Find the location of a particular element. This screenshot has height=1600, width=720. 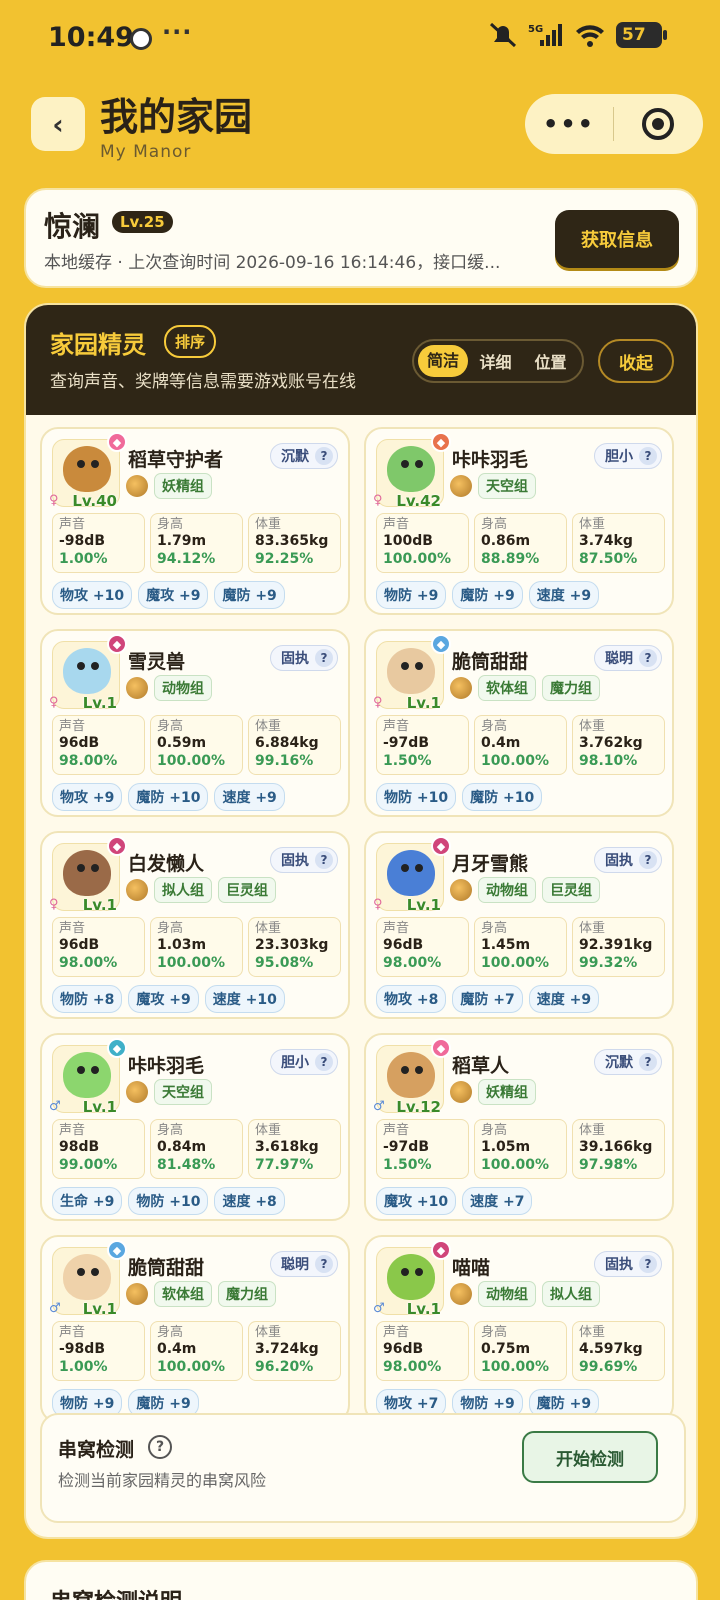

signal-icon: 5G is located at coordinates (545, 35).